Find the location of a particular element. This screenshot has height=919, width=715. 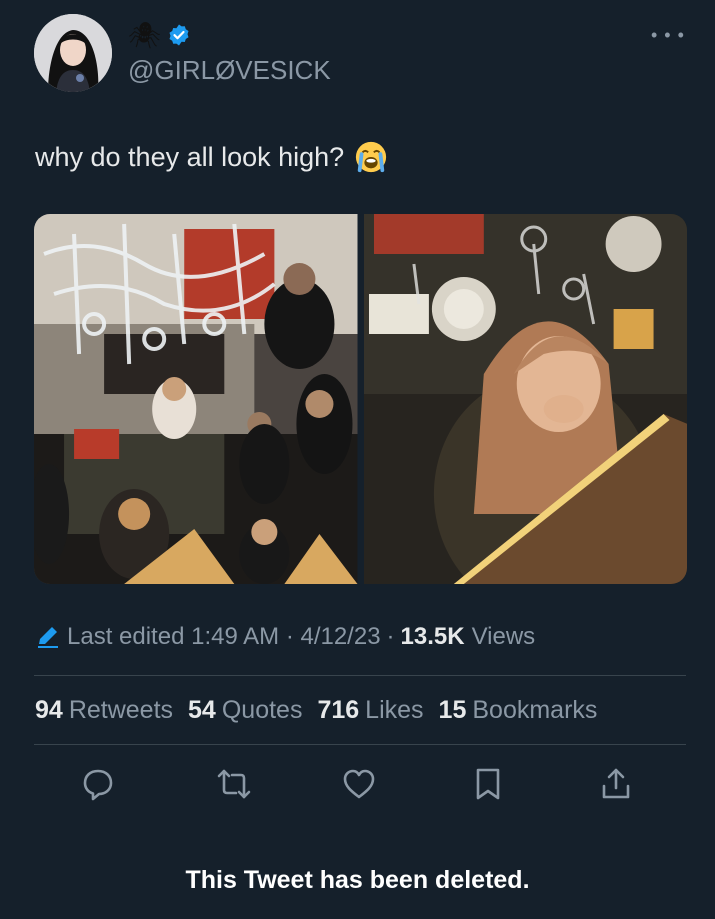

tweet-text-row: why do they all look high? is located at coordinates (211, 157).